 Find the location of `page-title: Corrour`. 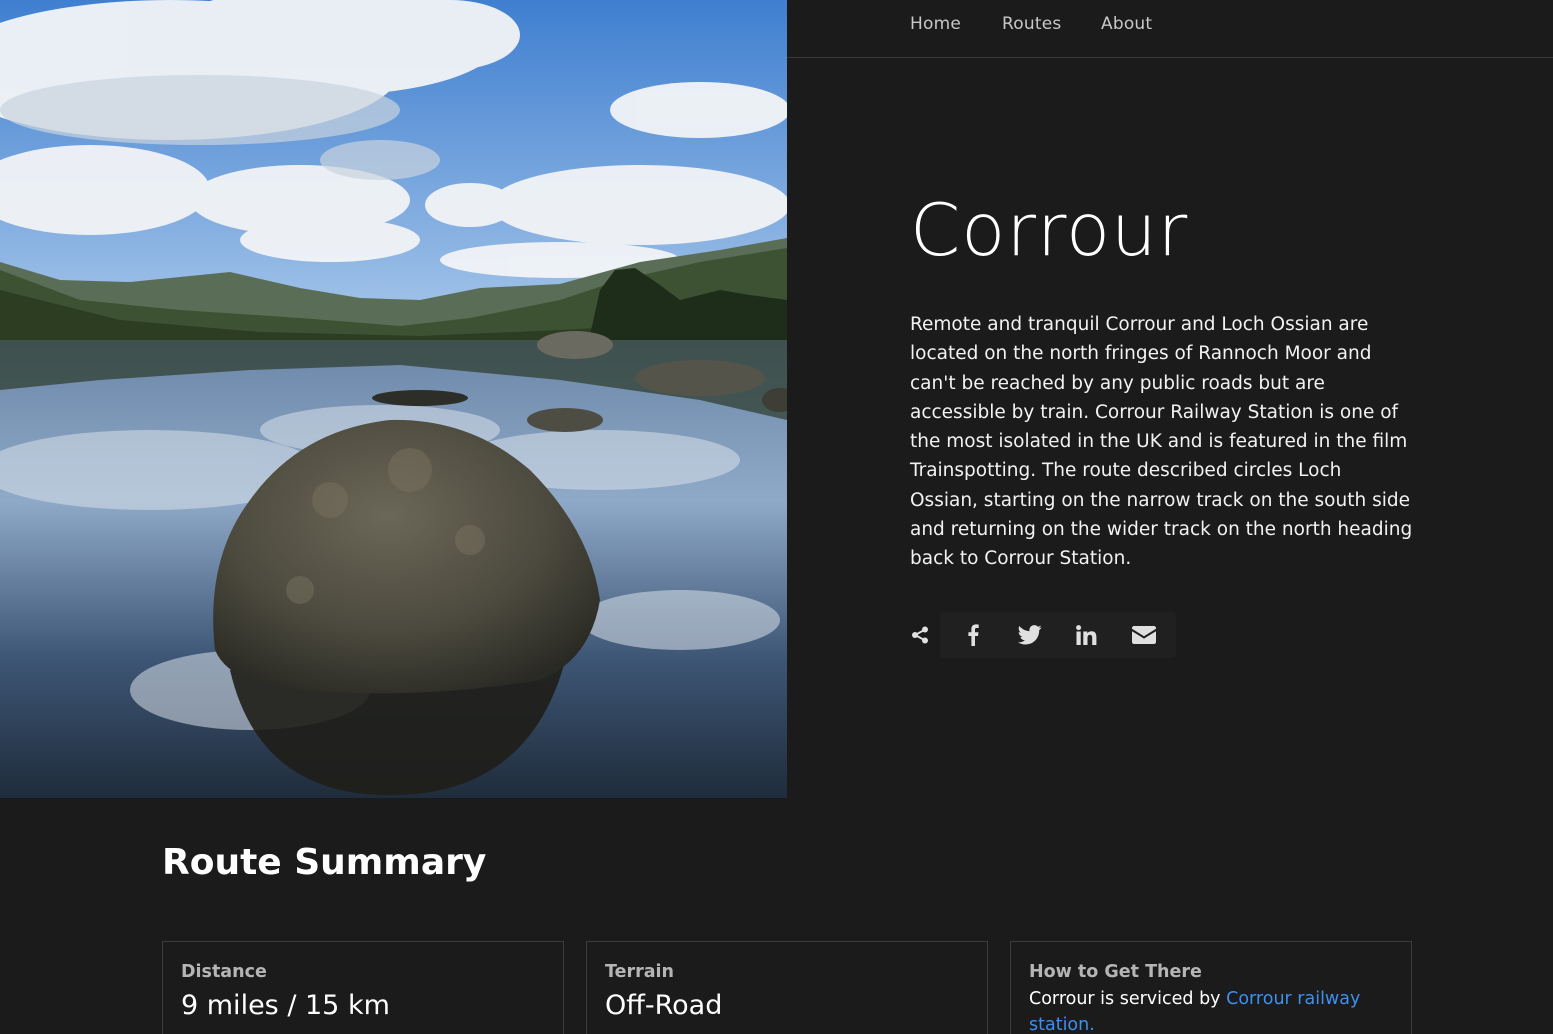

page-title: Corrour is located at coordinates (1049, 230).